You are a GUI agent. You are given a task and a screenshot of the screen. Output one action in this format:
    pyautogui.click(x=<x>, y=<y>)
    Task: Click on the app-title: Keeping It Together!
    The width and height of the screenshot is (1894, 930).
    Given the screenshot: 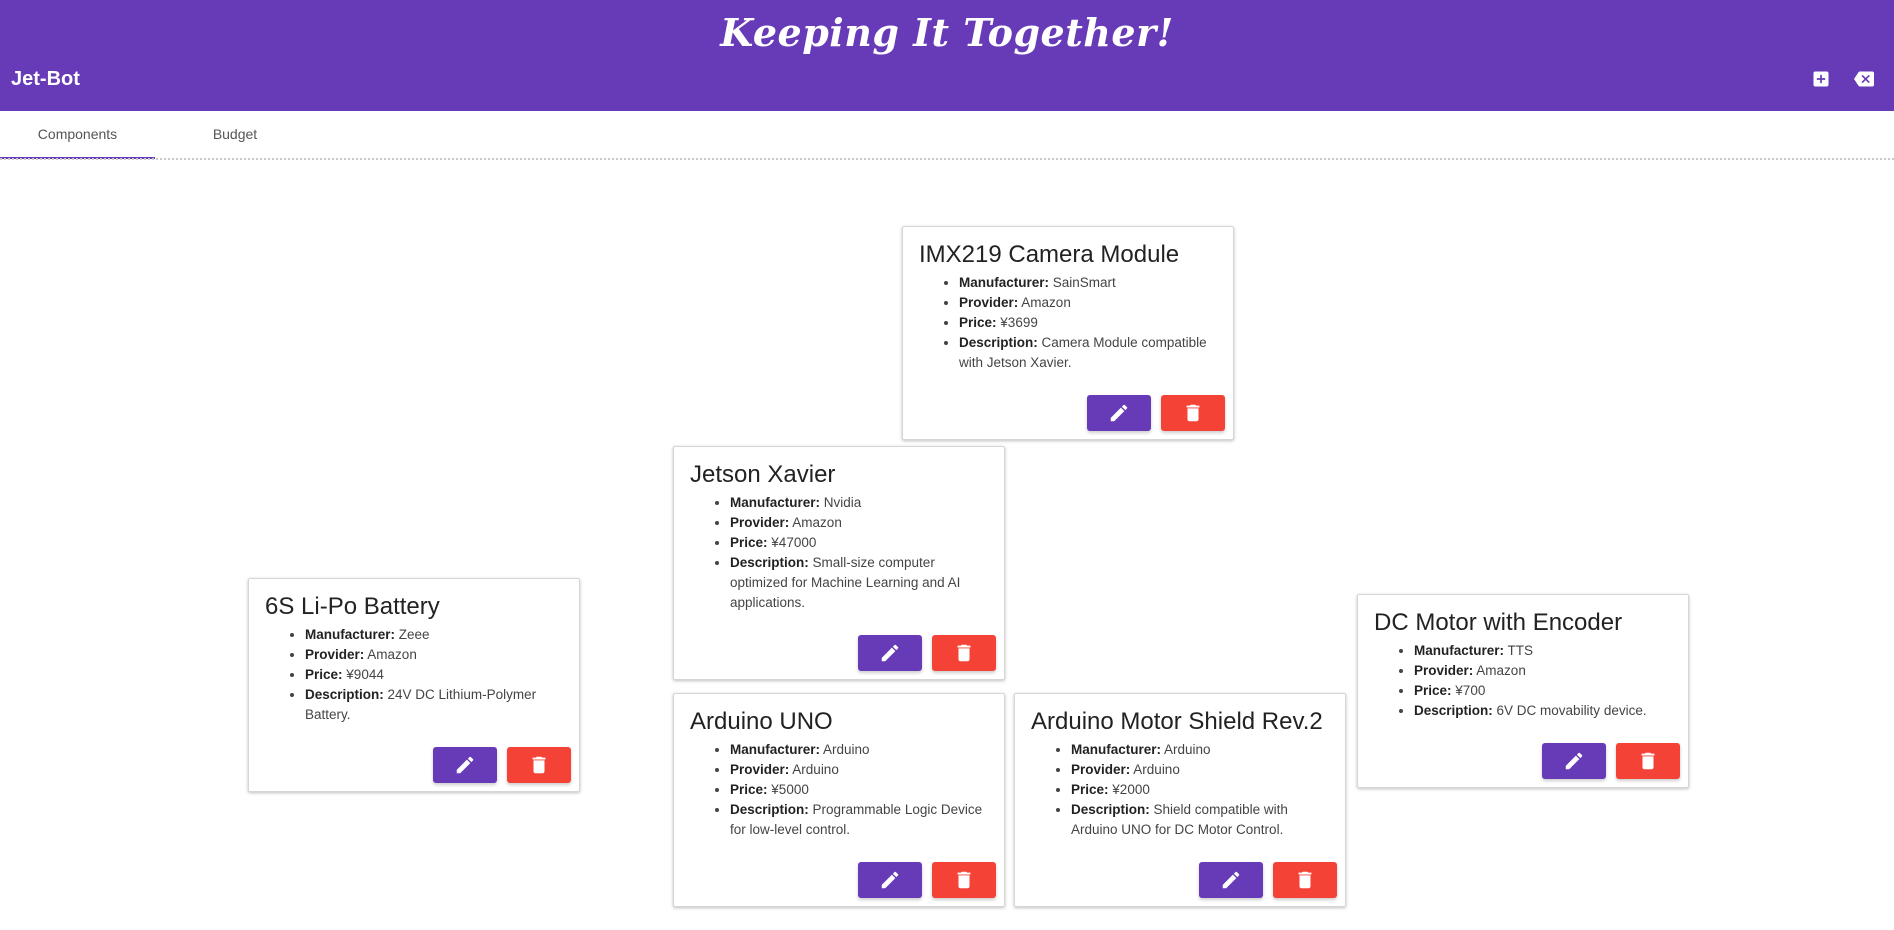 What is the action you would take?
    pyautogui.click(x=947, y=32)
    